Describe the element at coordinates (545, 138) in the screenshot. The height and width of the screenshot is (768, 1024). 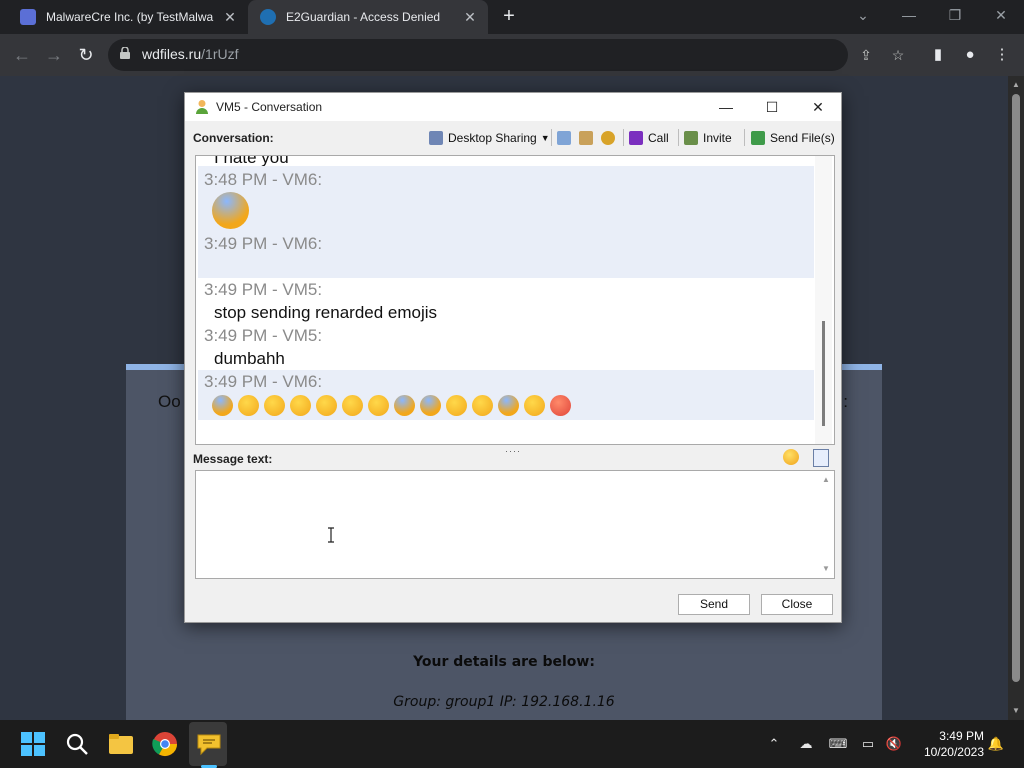
I see `chevron-down-icon: ▼` at that location.